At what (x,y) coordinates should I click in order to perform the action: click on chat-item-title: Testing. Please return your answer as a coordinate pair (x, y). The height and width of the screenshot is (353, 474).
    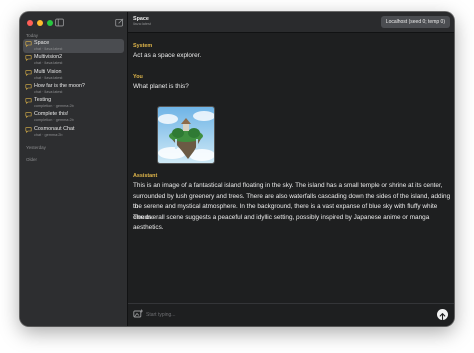
    Looking at the image, I should click on (43, 100).